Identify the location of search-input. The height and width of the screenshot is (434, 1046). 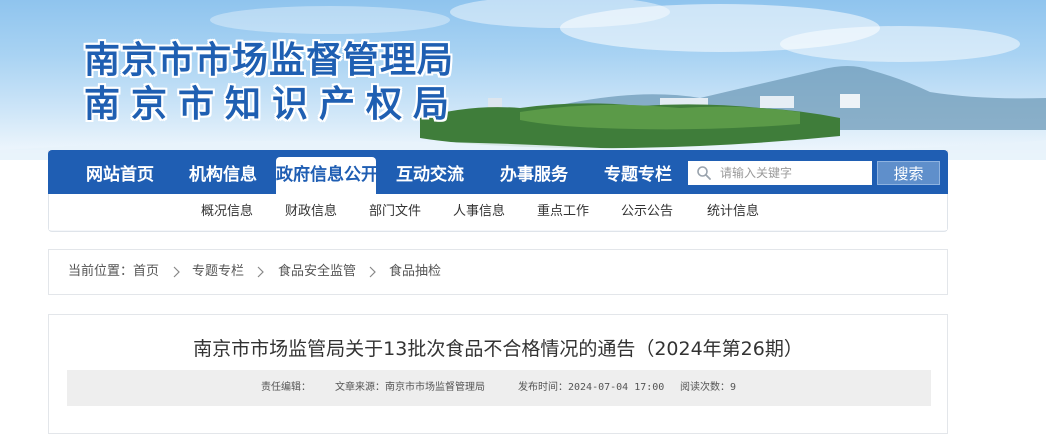
(794, 173).